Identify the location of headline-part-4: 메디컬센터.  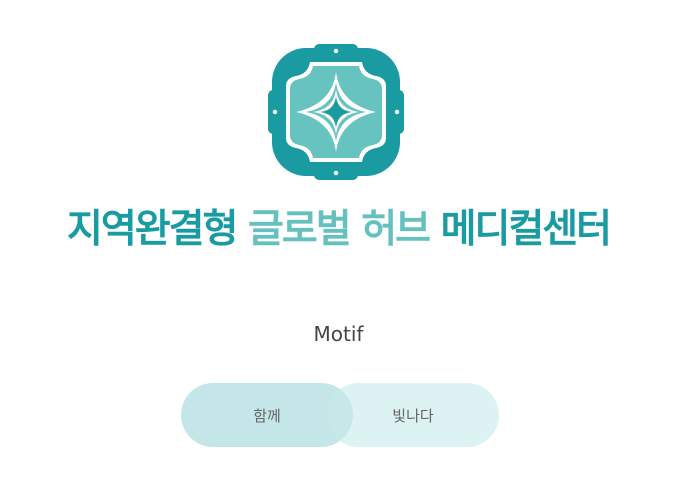
(526, 229).